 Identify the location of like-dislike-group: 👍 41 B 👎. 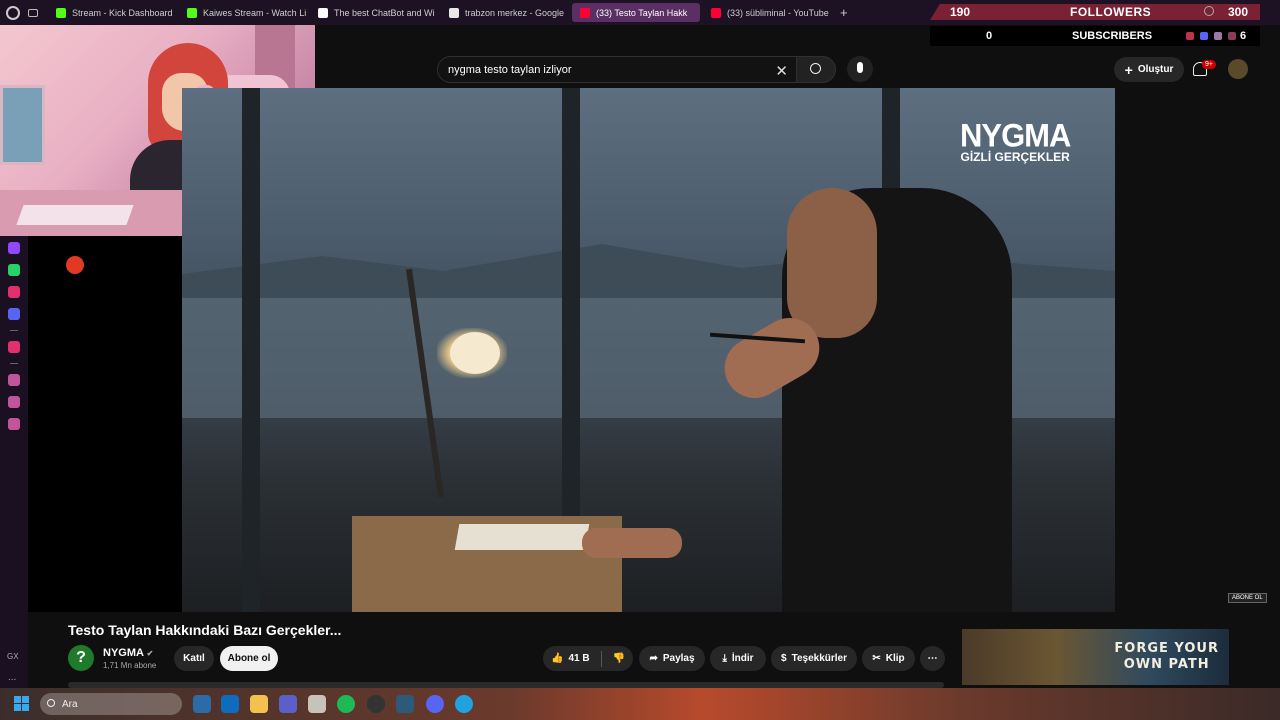
(588, 658).